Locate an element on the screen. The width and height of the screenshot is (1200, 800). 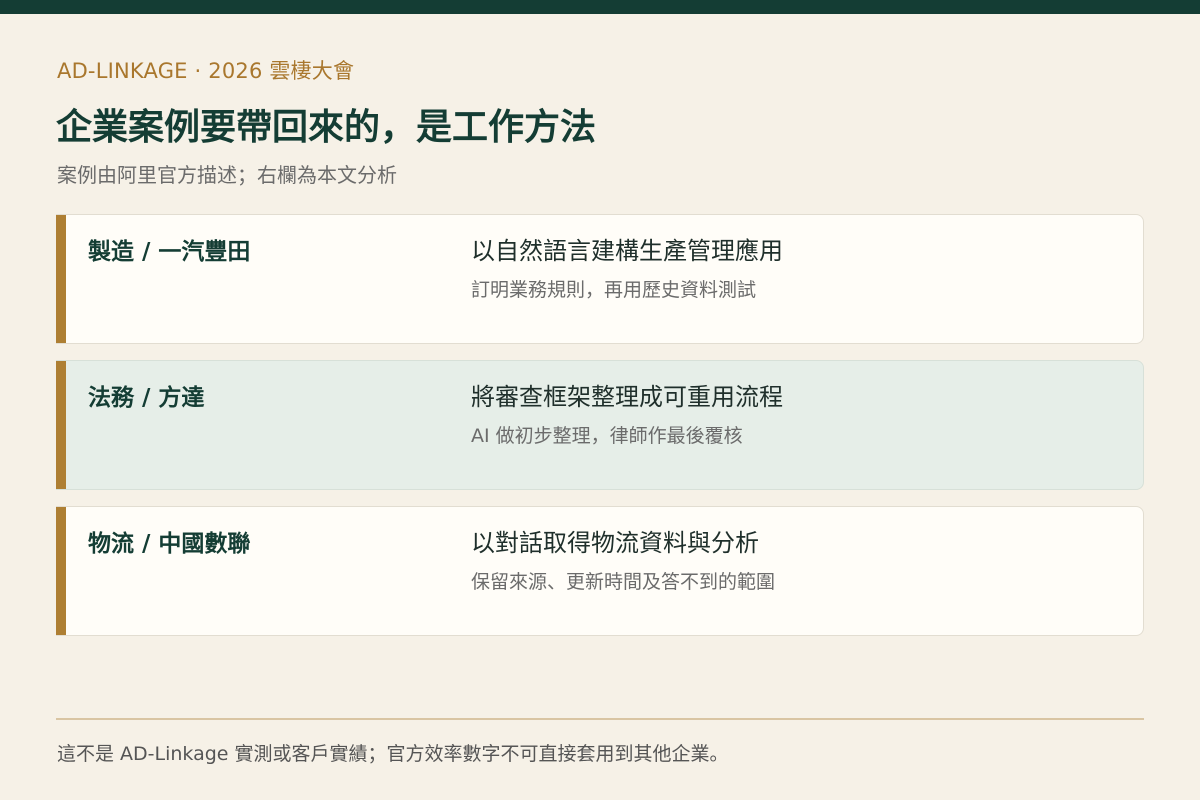
case-description: 以自然語言建構生產管理應用 is located at coordinates (627, 251).